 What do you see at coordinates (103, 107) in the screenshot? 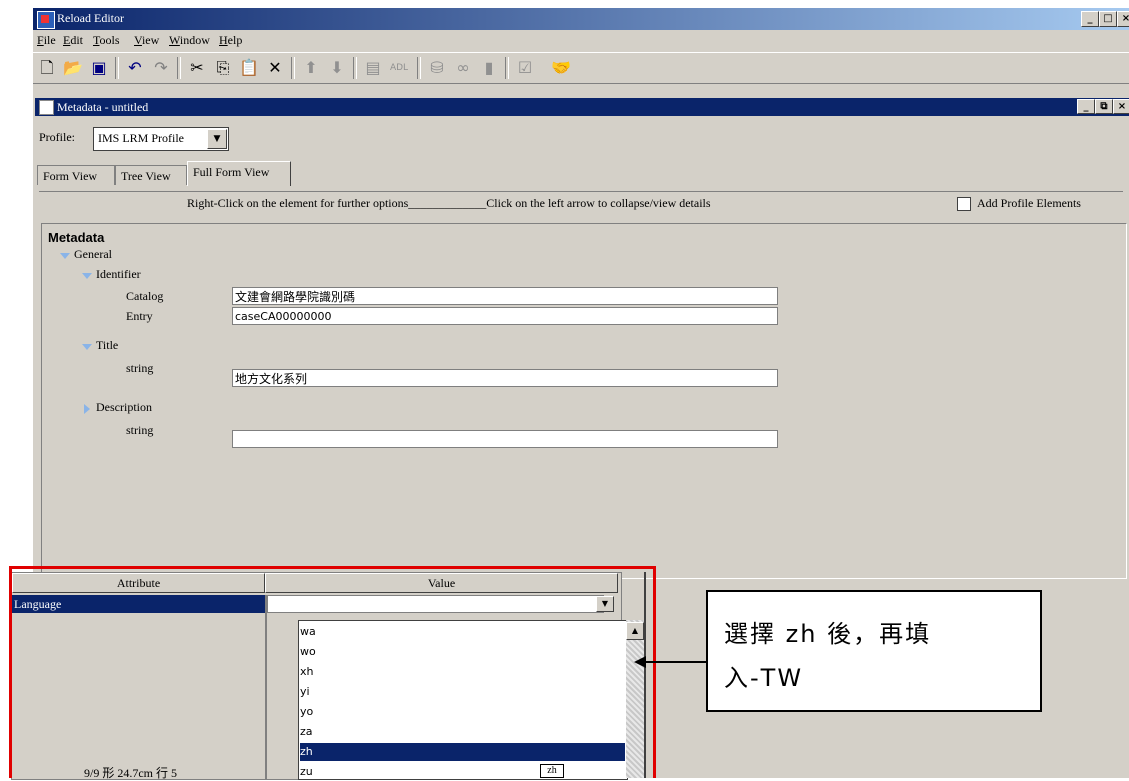
I see `metadata-window-title: Metadata - untitled` at bounding box center [103, 107].